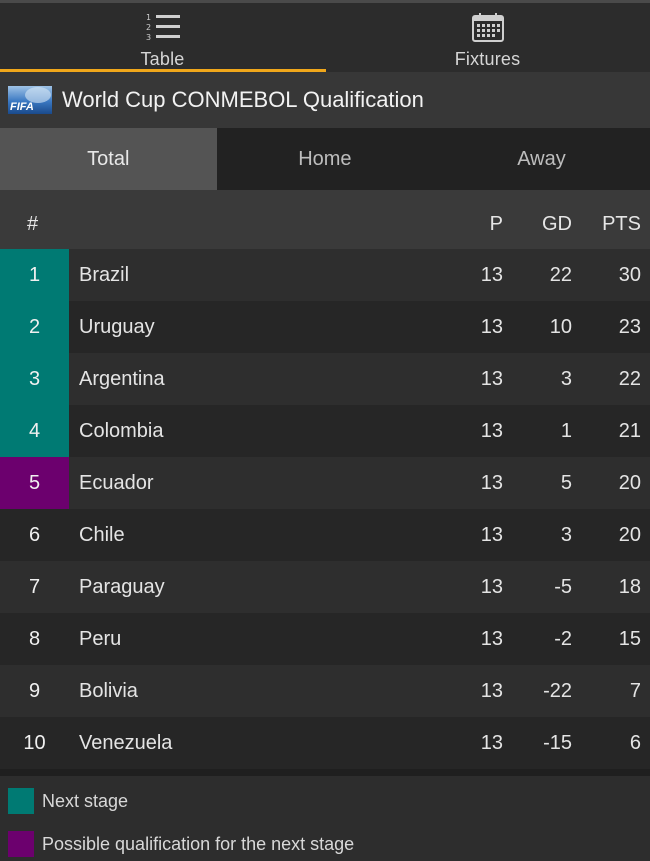  What do you see at coordinates (34, 742) in the screenshot?
I see `position-cell: 10` at bounding box center [34, 742].